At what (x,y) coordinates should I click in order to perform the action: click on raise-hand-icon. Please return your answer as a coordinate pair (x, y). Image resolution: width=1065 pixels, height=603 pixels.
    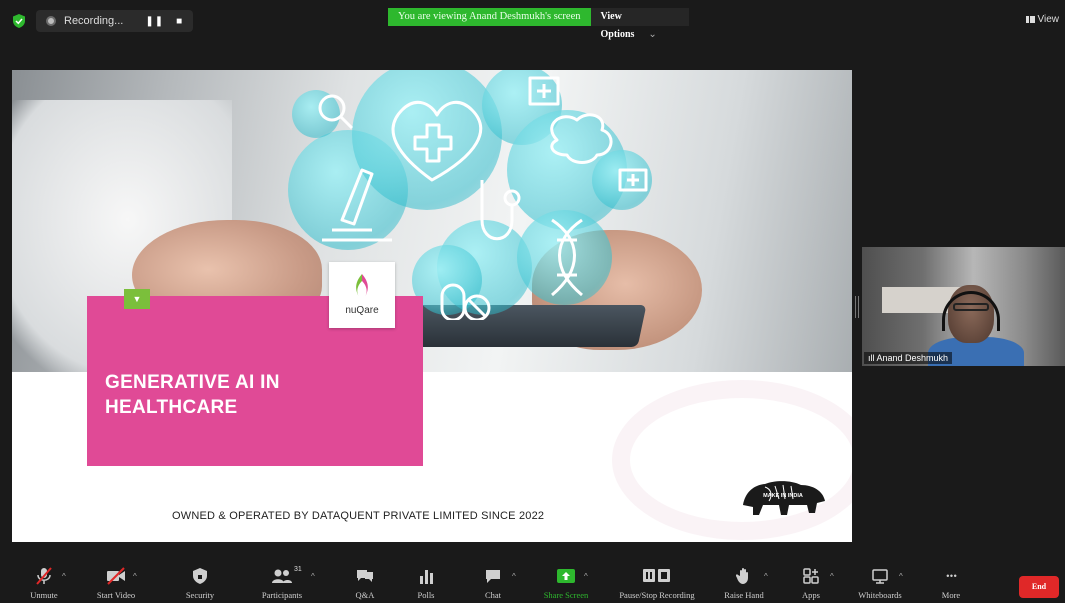
    Looking at the image, I should click on (742, 576).